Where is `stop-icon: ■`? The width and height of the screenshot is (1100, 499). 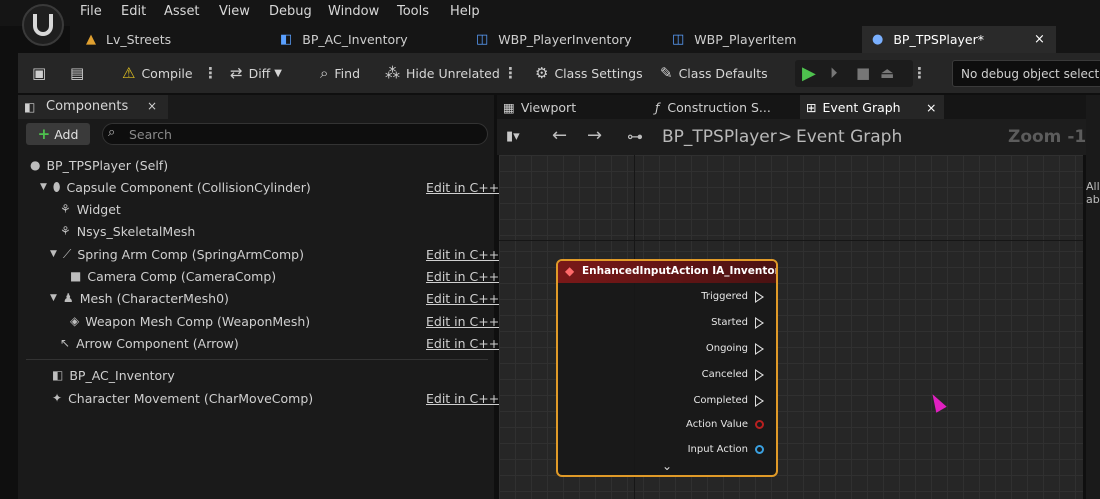
stop-icon: ■ is located at coordinates (863, 73).